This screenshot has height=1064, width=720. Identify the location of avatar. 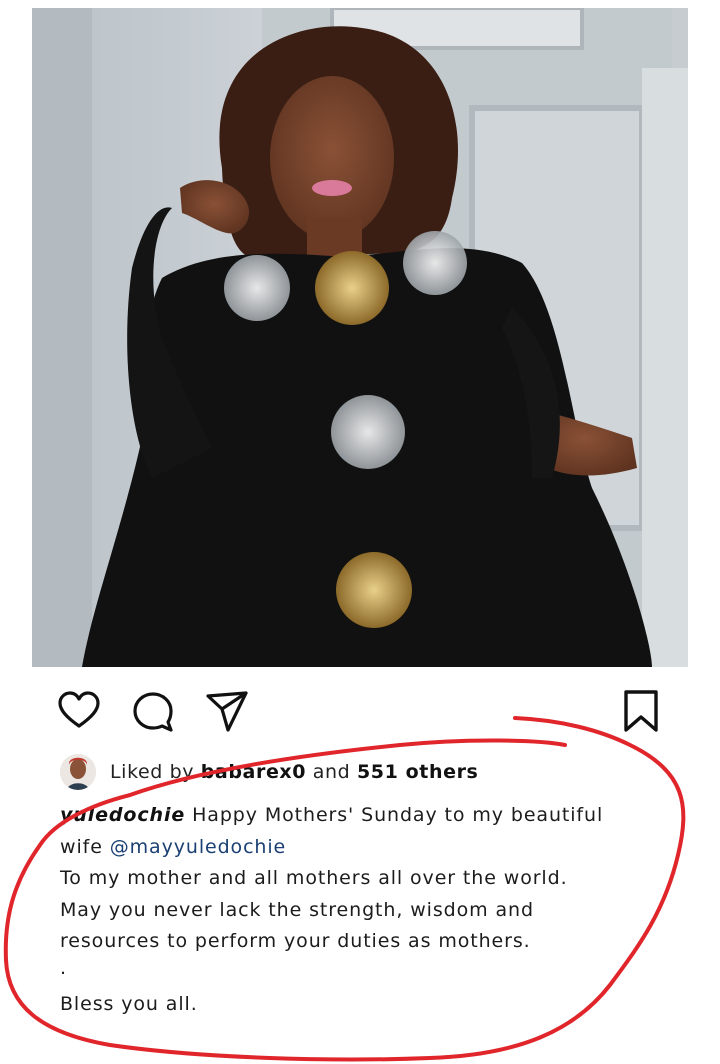
(78, 772).